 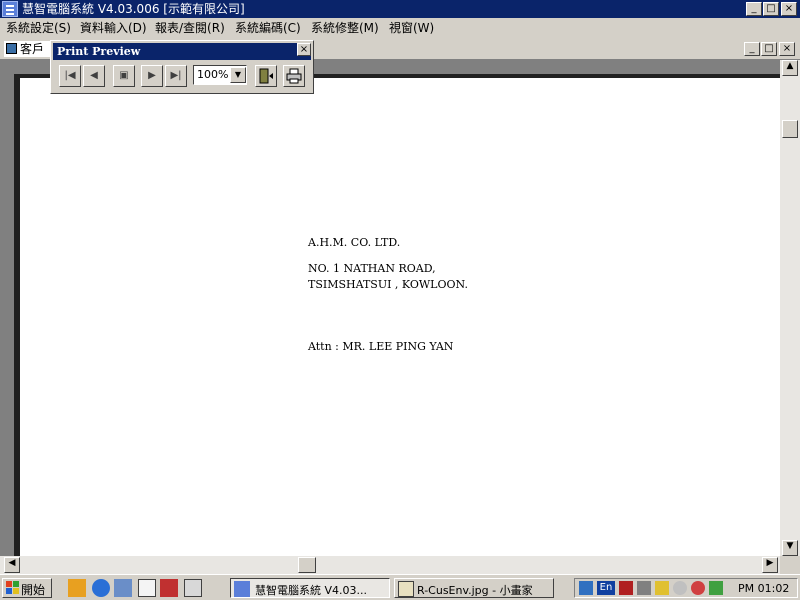 What do you see at coordinates (388, 284) in the screenshot?
I see `address-line-2: TSIMSHATSUI , KOWLOON.` at bounding box center [388, 284].